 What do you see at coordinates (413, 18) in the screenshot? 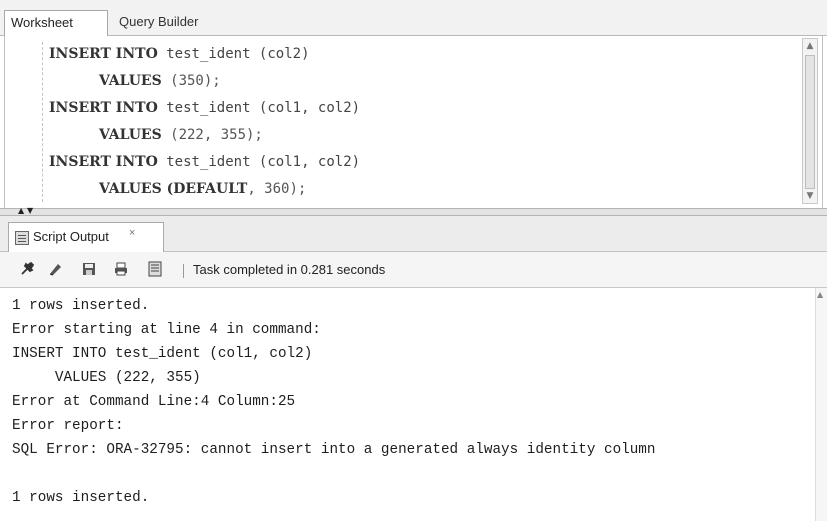
I see `worksheet-tab-bar: Worksheet Query Builder` at bounding box center [413, 18].